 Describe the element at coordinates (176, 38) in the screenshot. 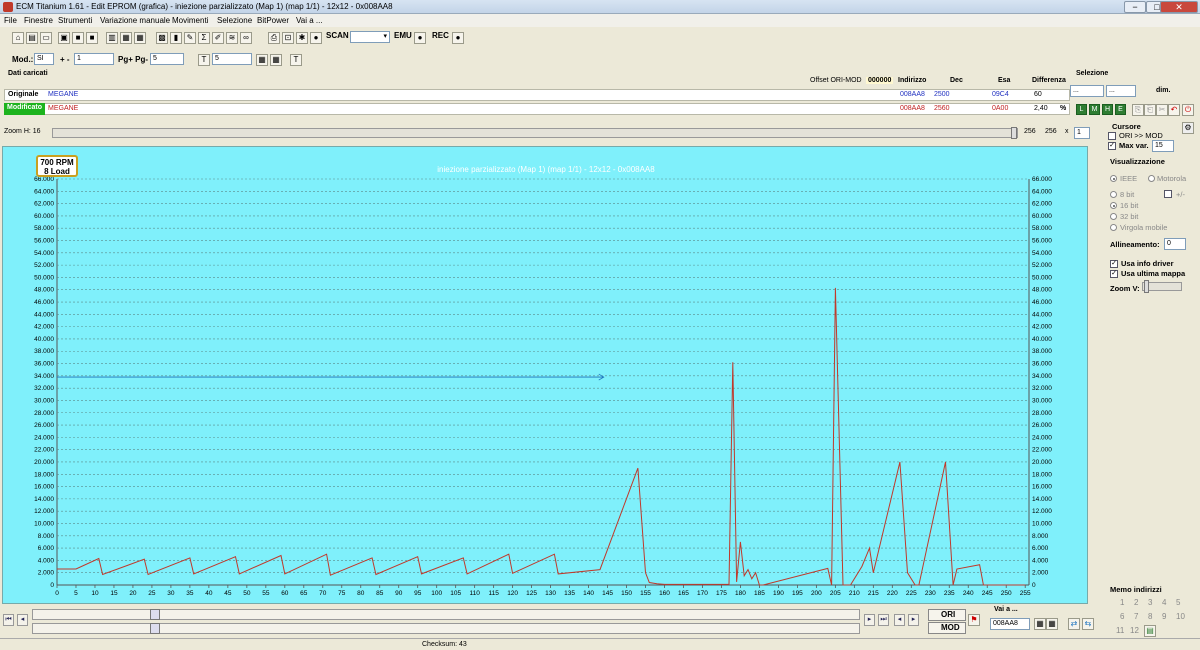

I see `driver-icon: ▮` at that location.